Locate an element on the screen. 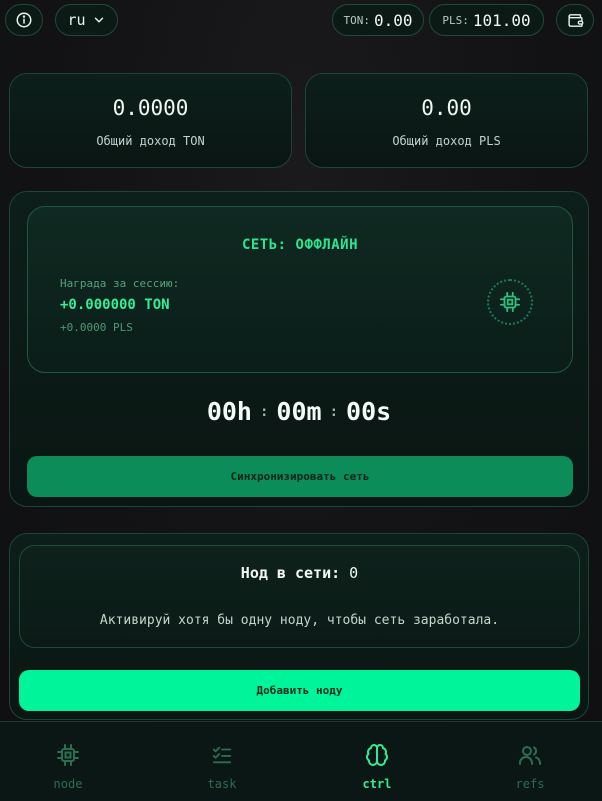 The width and height of the screenshot is (602, 801). network-status: СЕТЬ: ОФФЛАЙН is located at coordinates (300, 245).